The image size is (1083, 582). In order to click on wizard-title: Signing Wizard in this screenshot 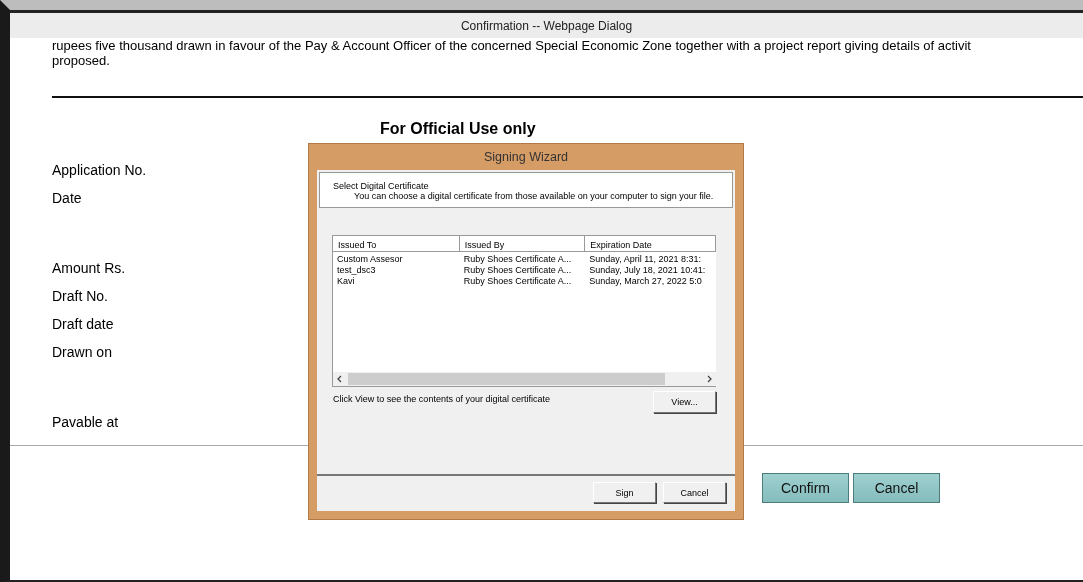, I will do `click(526, 157)`.